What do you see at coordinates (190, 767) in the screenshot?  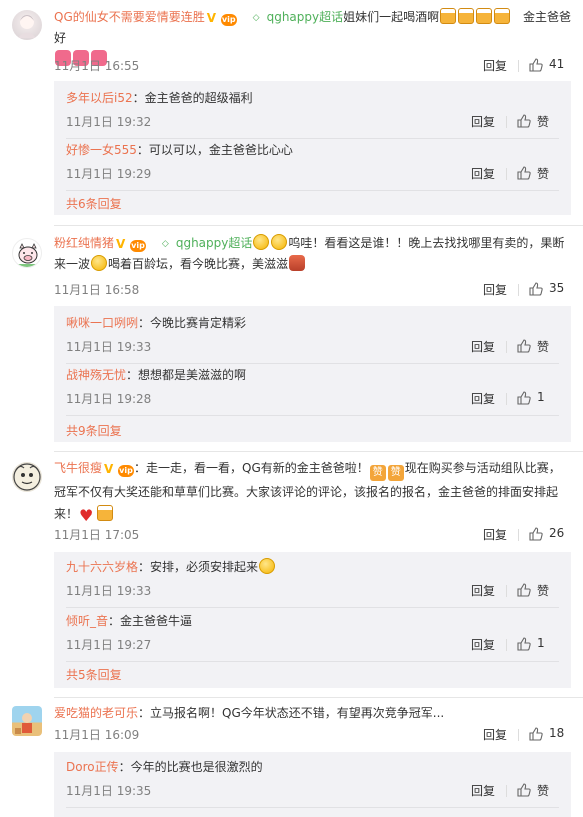 I see `reply-text: ：今年的比赛也是很激烈的` at bounding box center [190, 767].